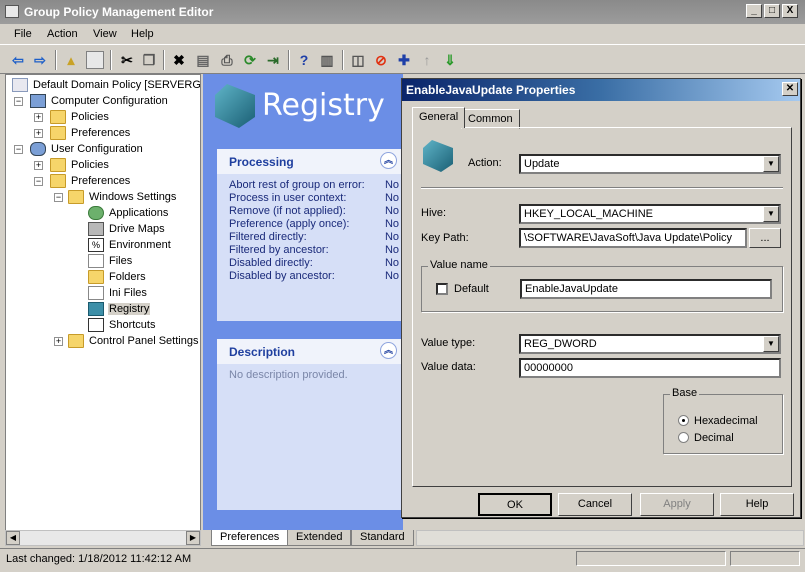 The width and height of the screenshot is (805, 572). What do you see at coordinates (288, 198) in the screenshot?
I see `row-label: Process in user context:` at bounding box center [288, 198].